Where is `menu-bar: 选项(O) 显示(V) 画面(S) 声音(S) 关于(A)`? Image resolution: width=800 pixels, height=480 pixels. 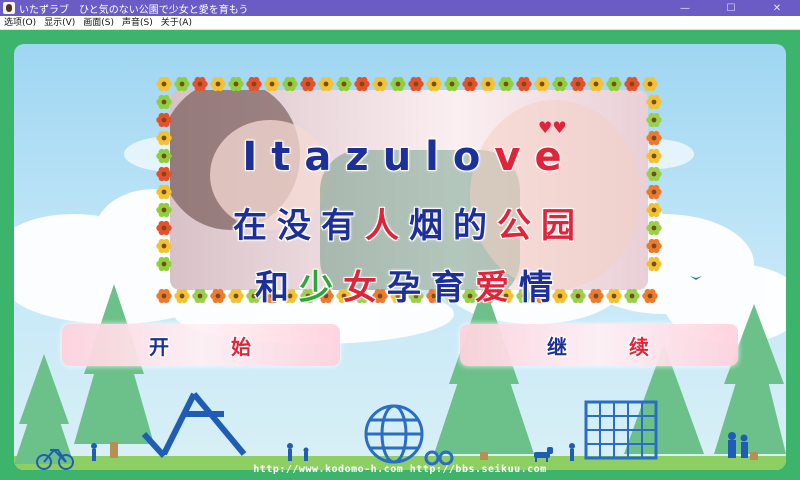
menu-bar: 选项(O) 显示(V) 画面(S) 声音(S) 关于(A) is located at coordinates (400, 23).